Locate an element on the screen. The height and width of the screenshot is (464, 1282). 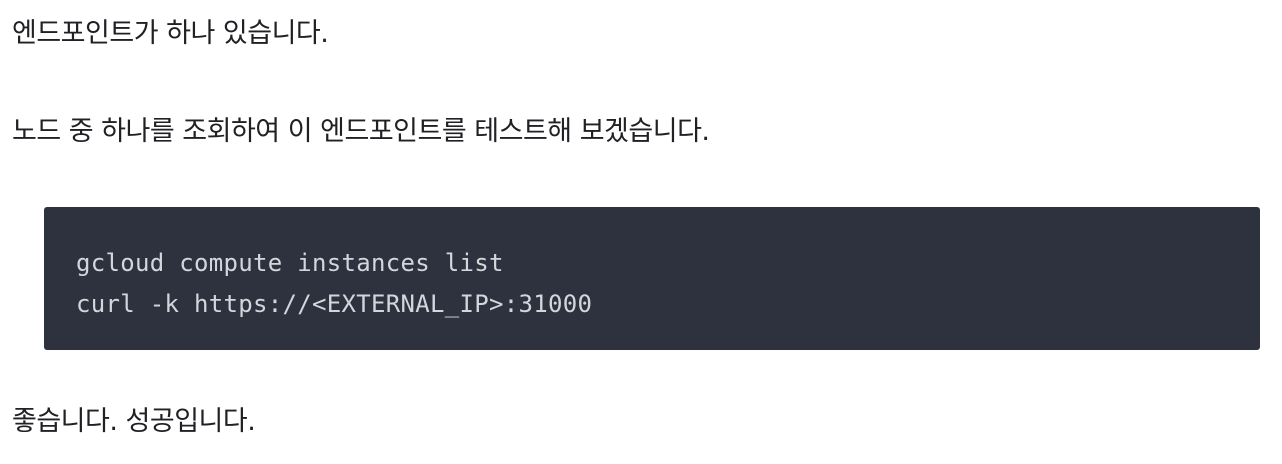
code-line-curl: curl -k https://<EXTERNAL_IP>:31000 is located at coordinates (334, 304).